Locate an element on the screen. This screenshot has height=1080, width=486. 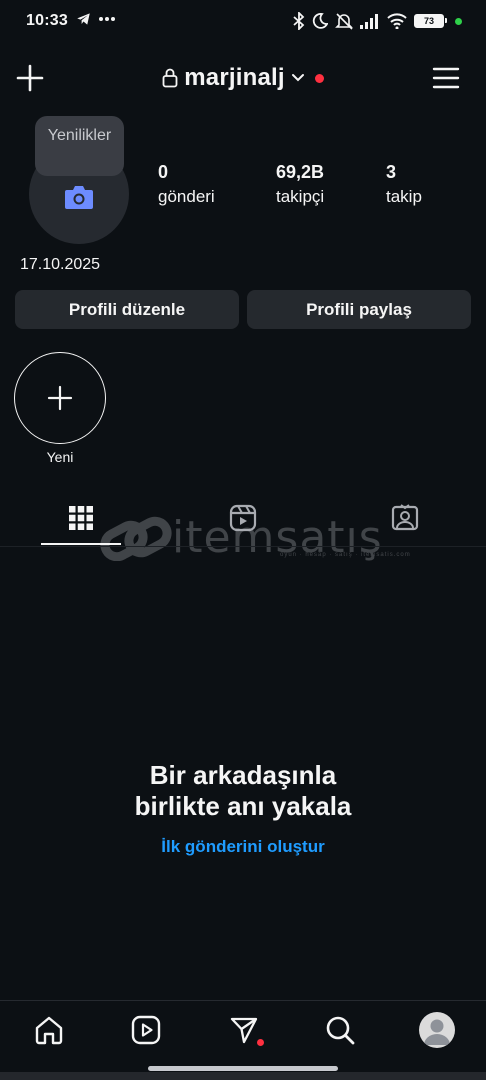
account-switcher: marjinalj is located at coordinates (243, 78).